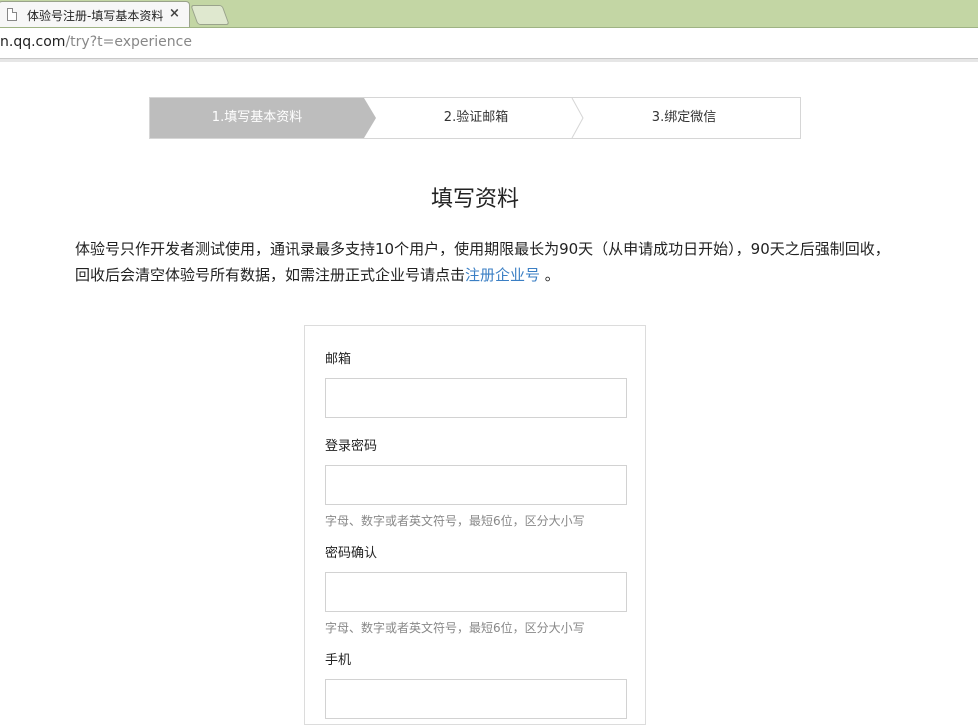 The image size is (978, 725). What do you see at coordinates (577, 118) in the screenshot?
I see `step-separator` at bounding box center [577, 118].